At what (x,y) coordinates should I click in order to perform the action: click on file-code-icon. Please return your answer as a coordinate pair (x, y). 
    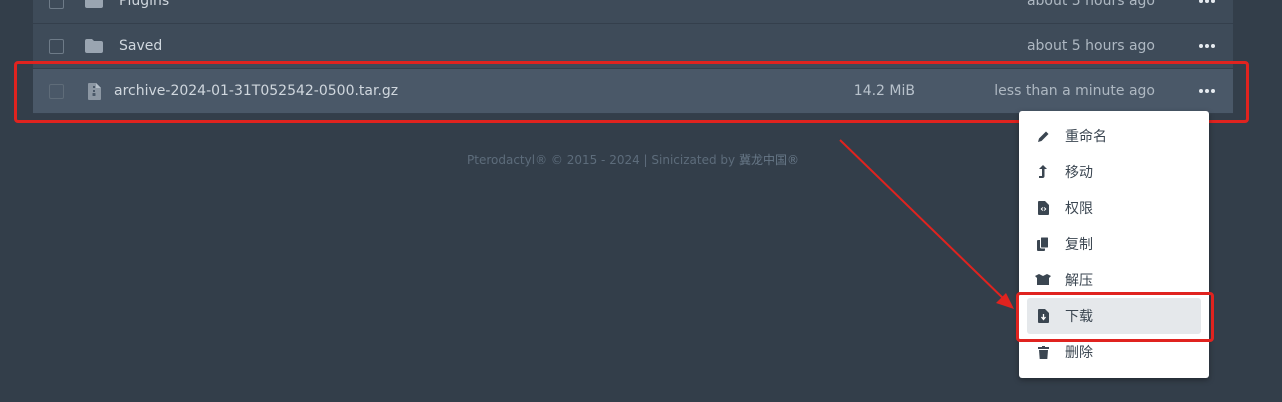
    Looking at the image, I should click on (1043, 208).